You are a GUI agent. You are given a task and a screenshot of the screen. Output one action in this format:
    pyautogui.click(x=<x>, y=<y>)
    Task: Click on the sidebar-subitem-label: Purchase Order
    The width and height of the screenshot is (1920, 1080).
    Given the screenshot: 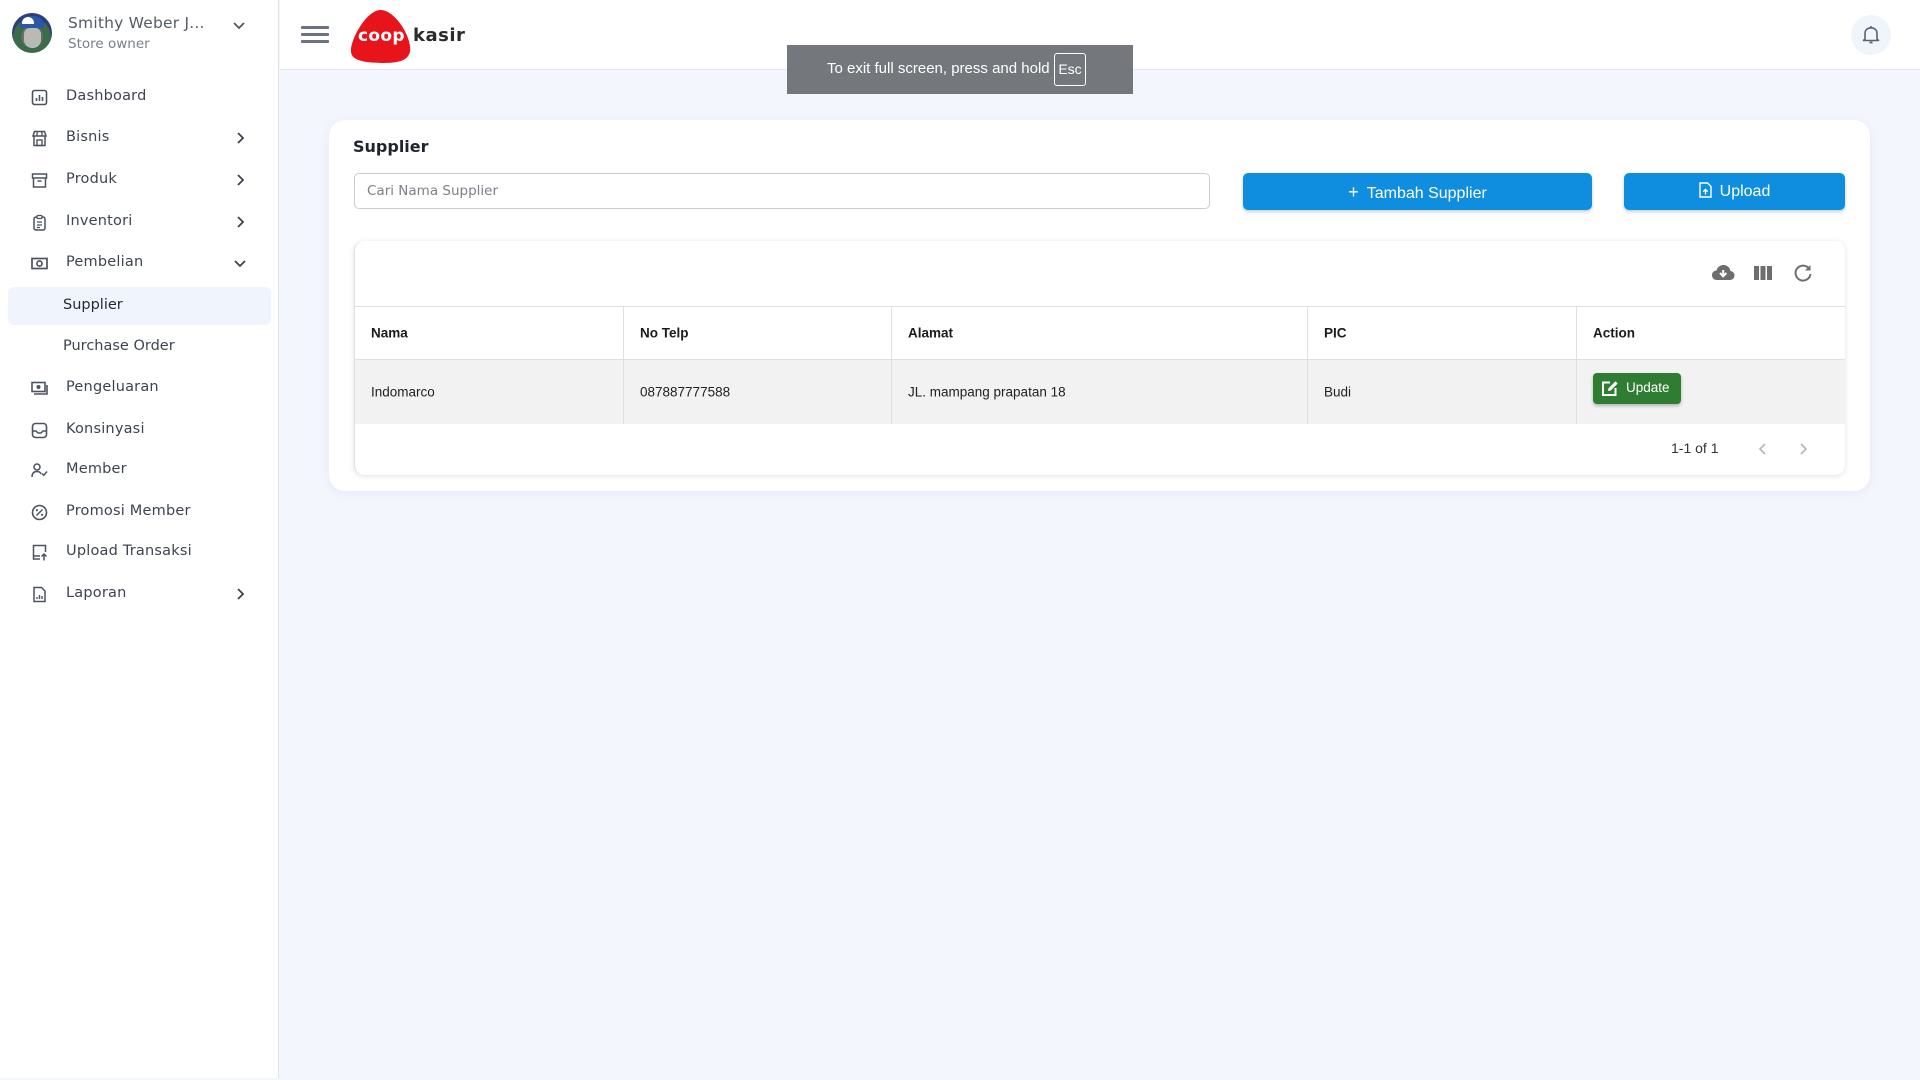 What is the action you would take?
    pyautogui.click(x=119, y=346)
    